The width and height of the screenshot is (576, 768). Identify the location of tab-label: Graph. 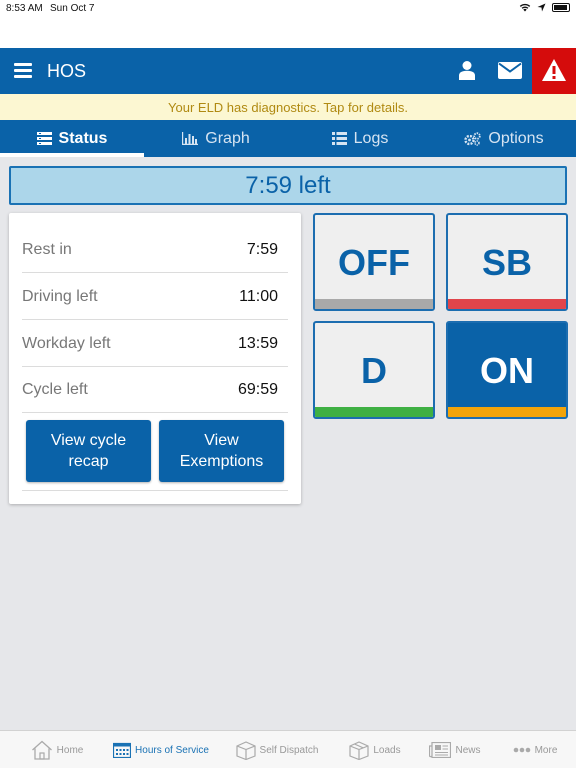
(227, 138).